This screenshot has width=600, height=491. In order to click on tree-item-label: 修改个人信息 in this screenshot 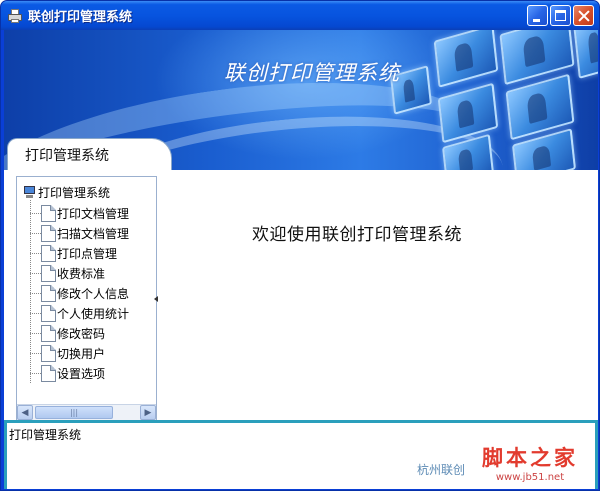, I will do `click(93, 293)`.